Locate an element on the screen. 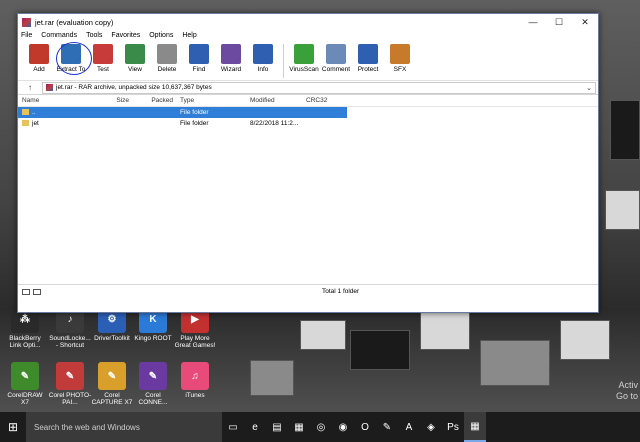 The image size is (640, 442). column-modified: Modified is located at coordinates (274, 100).